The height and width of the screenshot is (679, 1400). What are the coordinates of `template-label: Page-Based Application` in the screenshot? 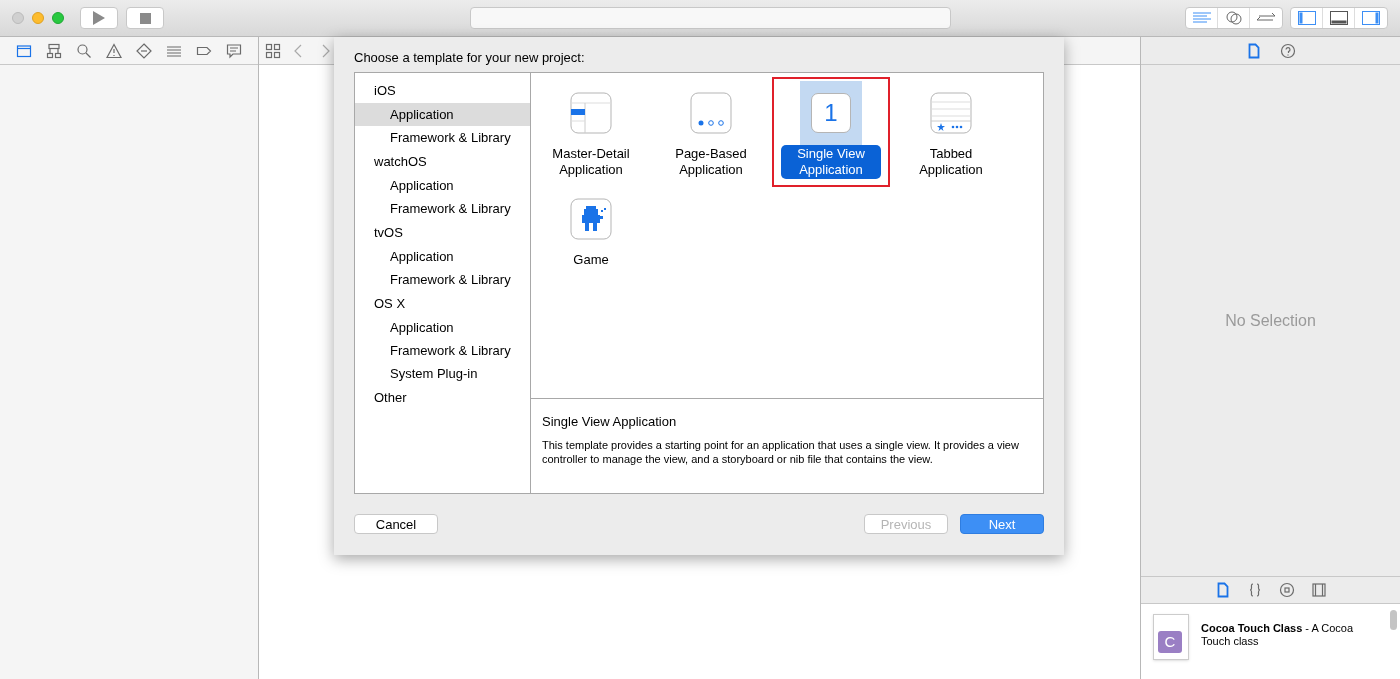 It's located at (711, 162).